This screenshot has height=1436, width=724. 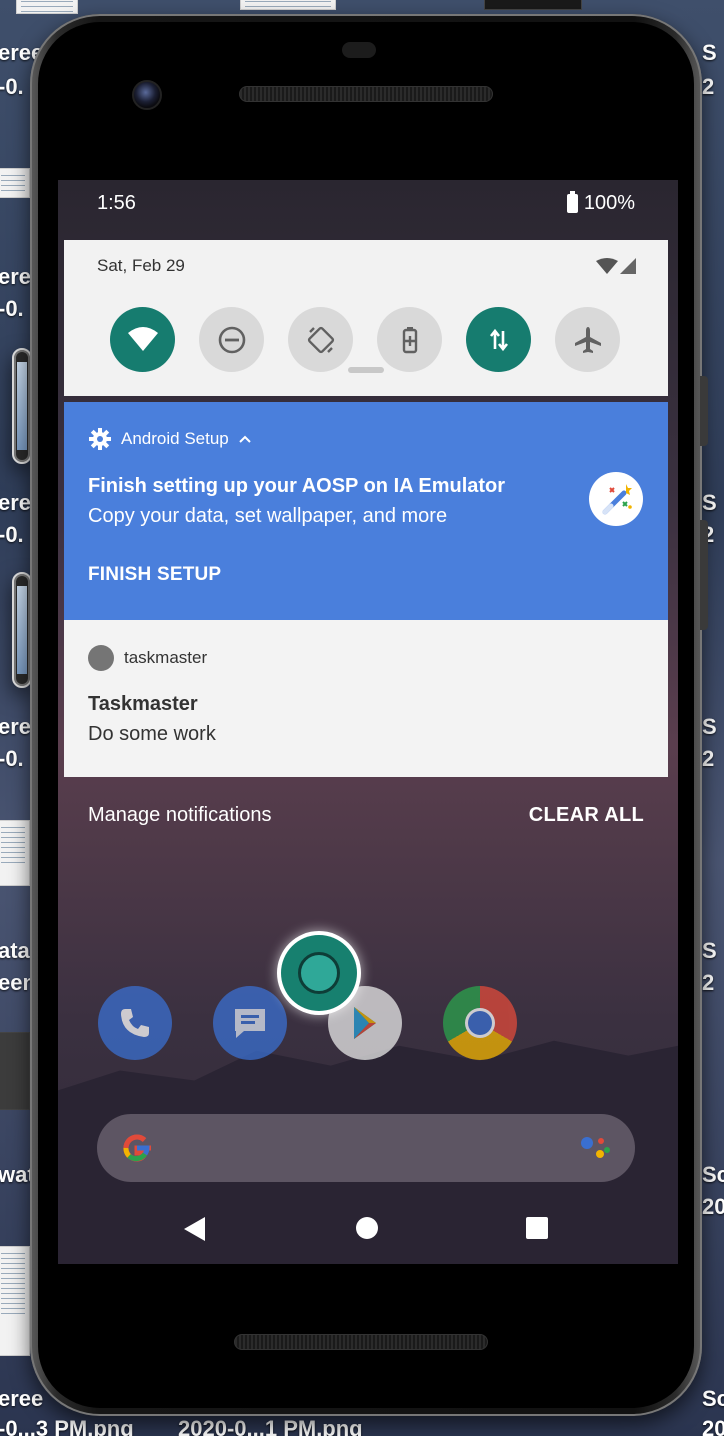 I want to click on top-speaker, so click(x=366, y=94).